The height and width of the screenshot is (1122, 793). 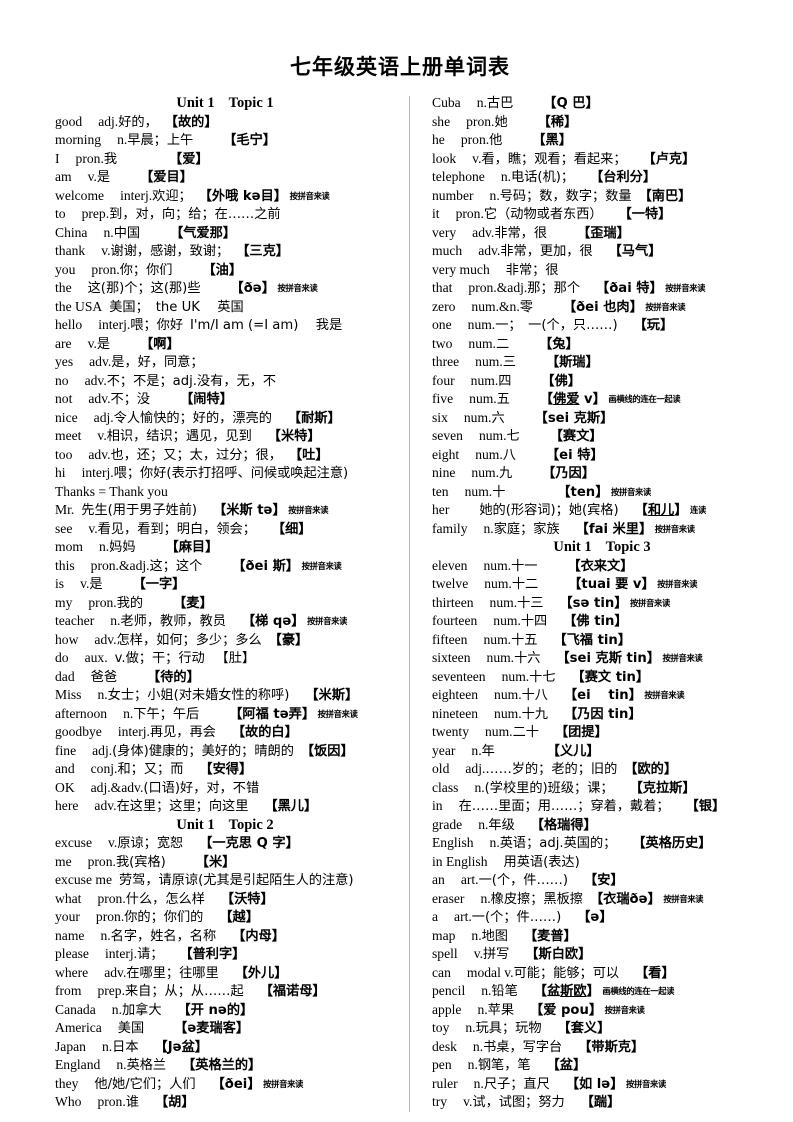 What do you see at coordinates (444, 306) in the screenshot?
I see `english-word: zero` at bounding box center [444, 306].